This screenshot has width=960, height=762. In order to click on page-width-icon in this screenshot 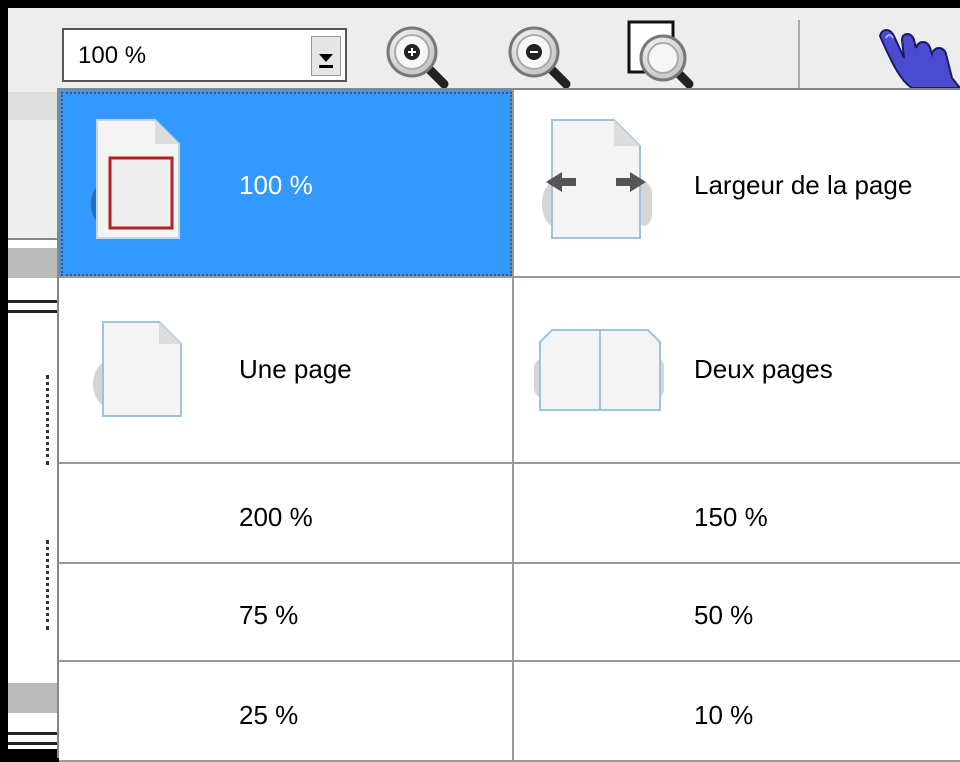, I will do `click(597, 179)`.